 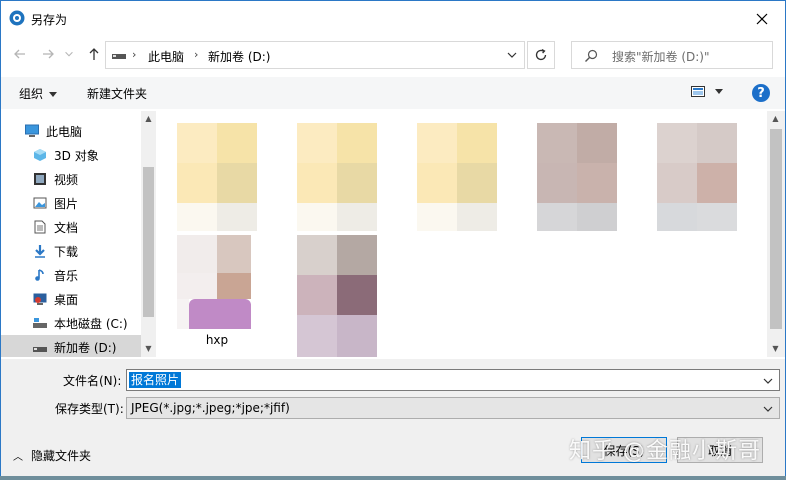 What do you see at coordinates (40, 251) in the screenshot?
I see `download-icon` at bounding box center [40, 251].